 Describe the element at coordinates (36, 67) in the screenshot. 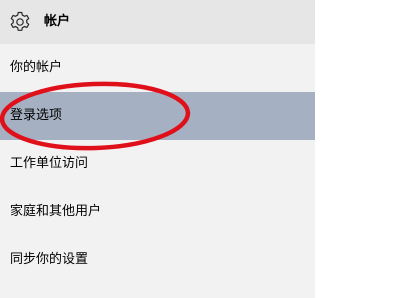

I see `sidebar-item-label: 你的帐户` at that location.